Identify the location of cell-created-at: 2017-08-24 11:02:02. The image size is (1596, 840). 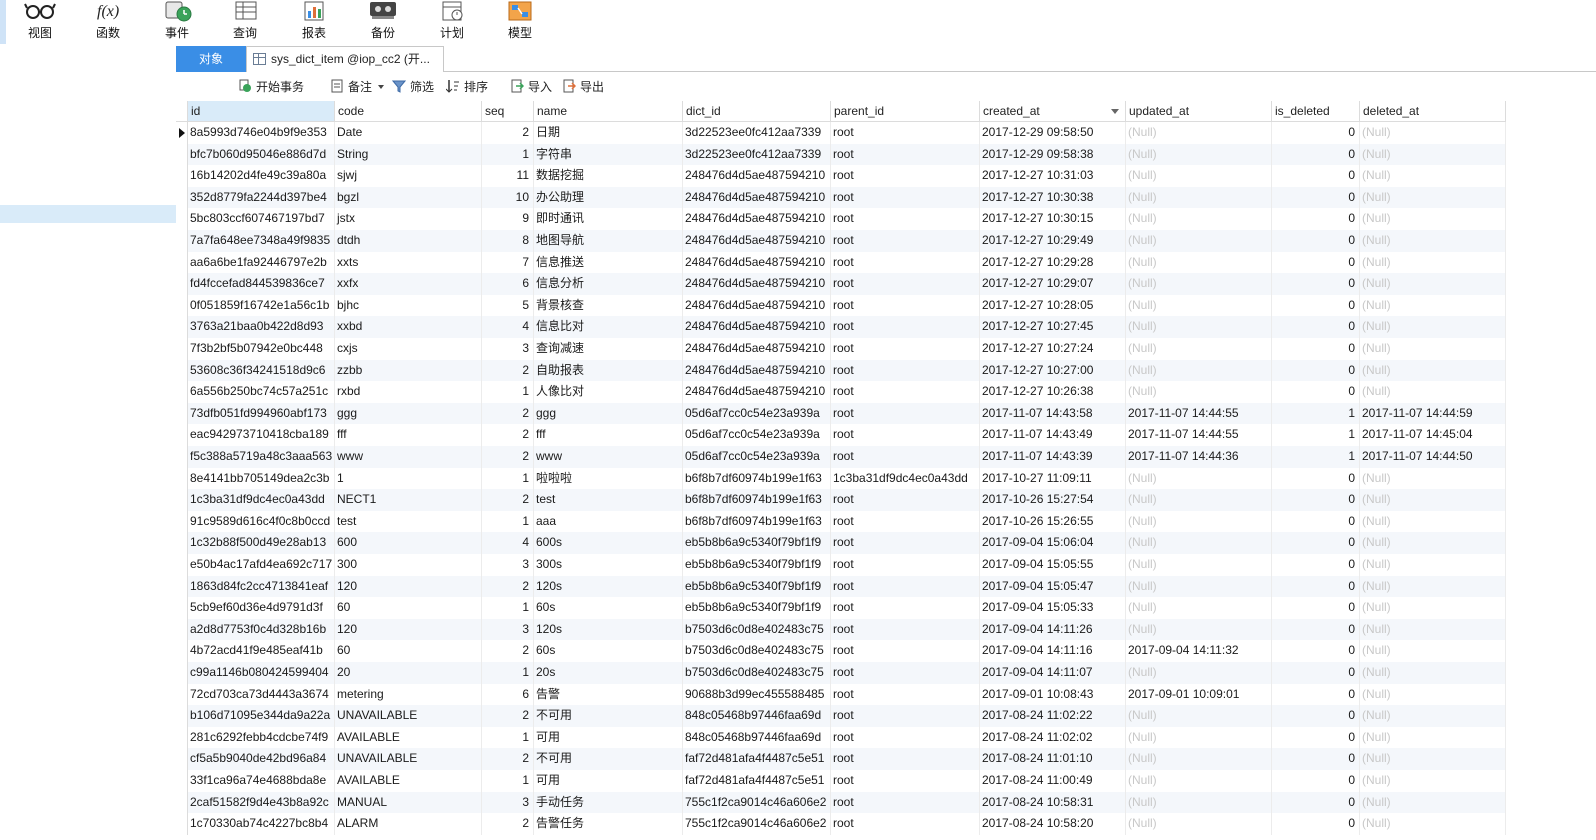
(1053, 737).